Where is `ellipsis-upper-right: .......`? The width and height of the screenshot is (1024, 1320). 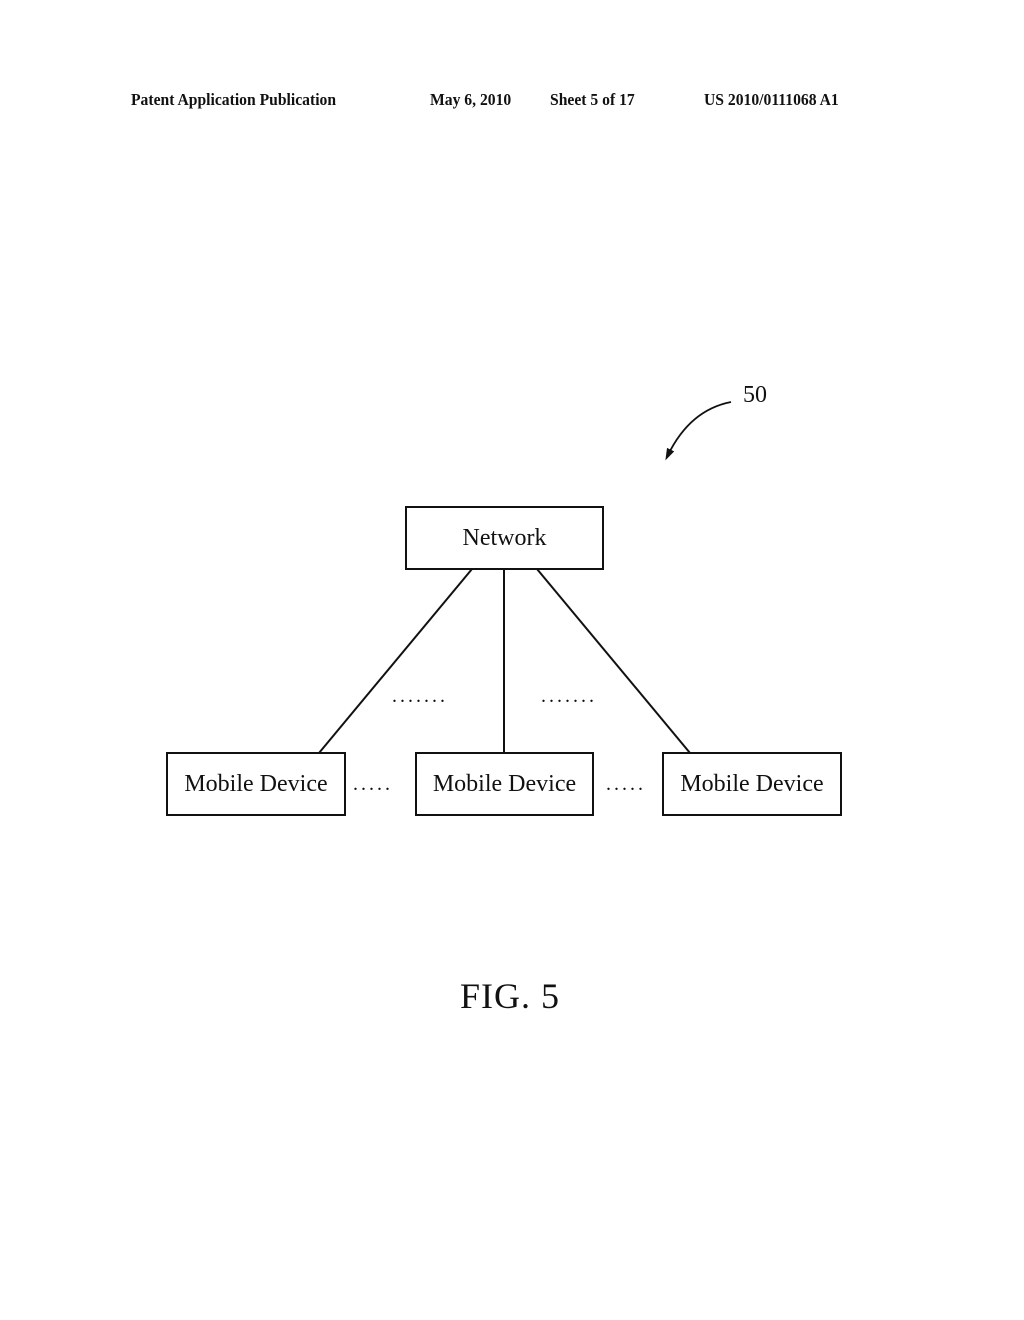 ellipsis-upper-right: ....... is located at coordinates (569, 696).